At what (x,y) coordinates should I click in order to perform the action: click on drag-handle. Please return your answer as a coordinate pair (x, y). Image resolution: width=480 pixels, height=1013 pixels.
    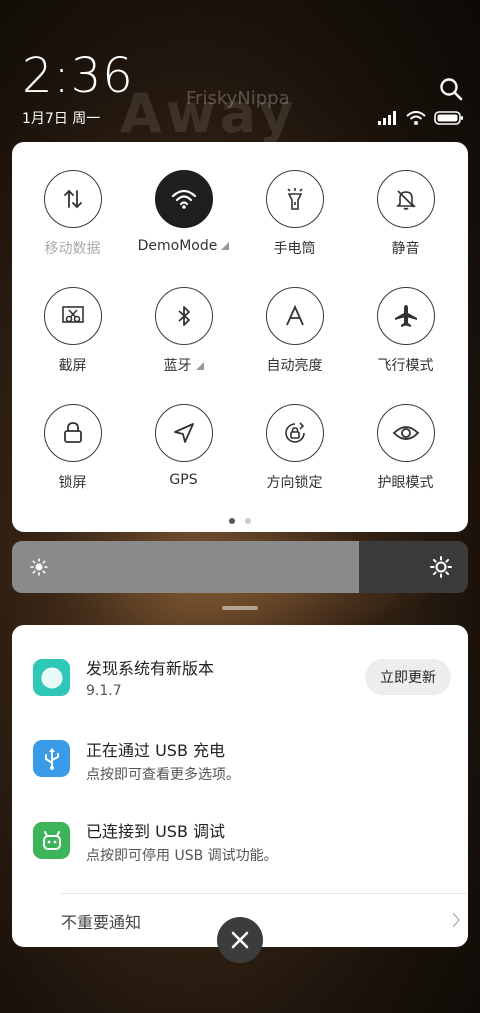
    Looking at the image, I should click on (240, 608).